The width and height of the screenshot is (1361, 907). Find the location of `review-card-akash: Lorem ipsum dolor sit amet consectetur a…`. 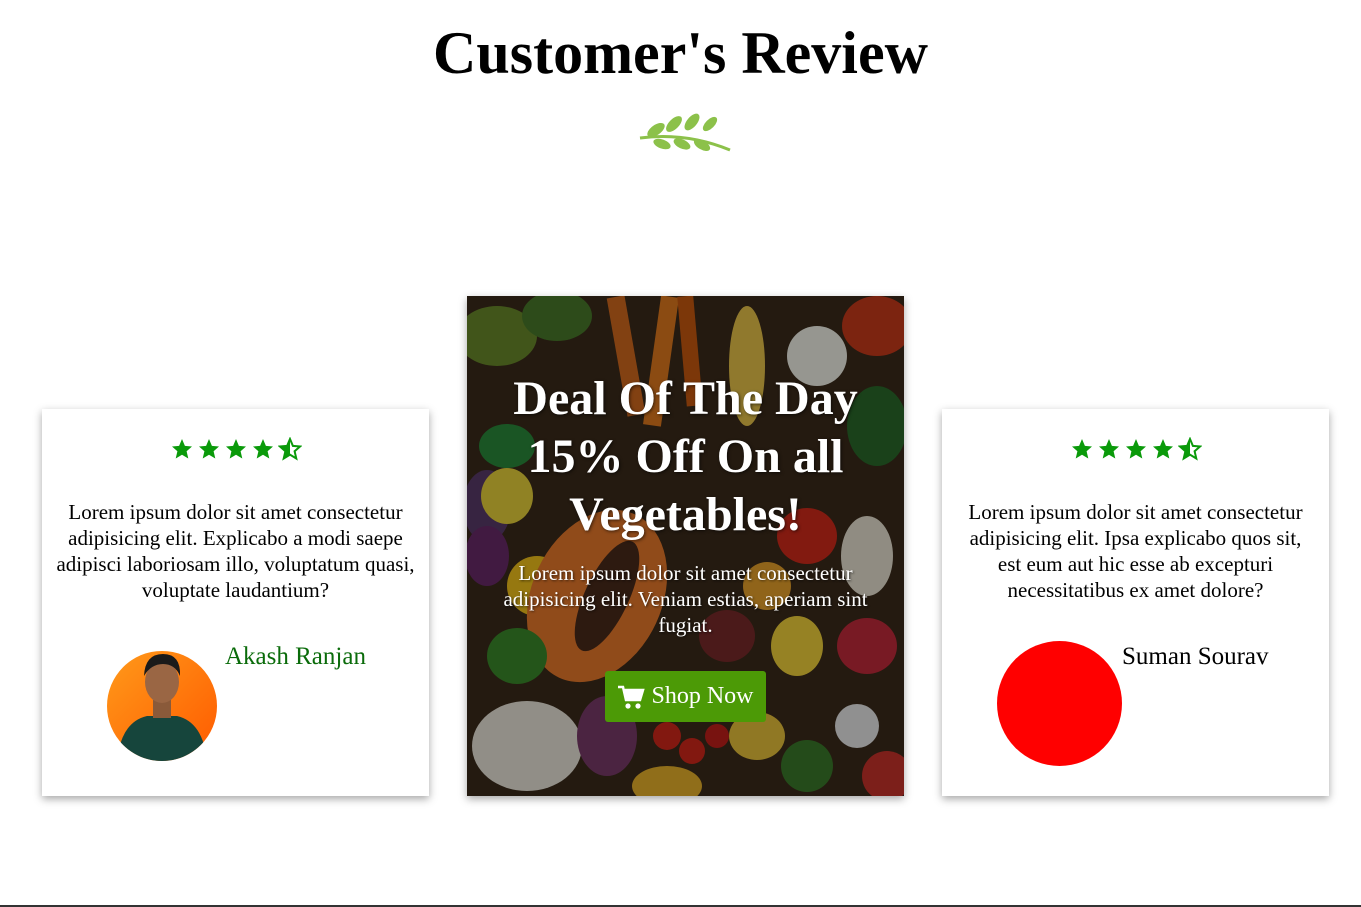

review-card-akash: Lorem ipsum dolor sit amet consectetur a… is located at coordinates (235, 602).